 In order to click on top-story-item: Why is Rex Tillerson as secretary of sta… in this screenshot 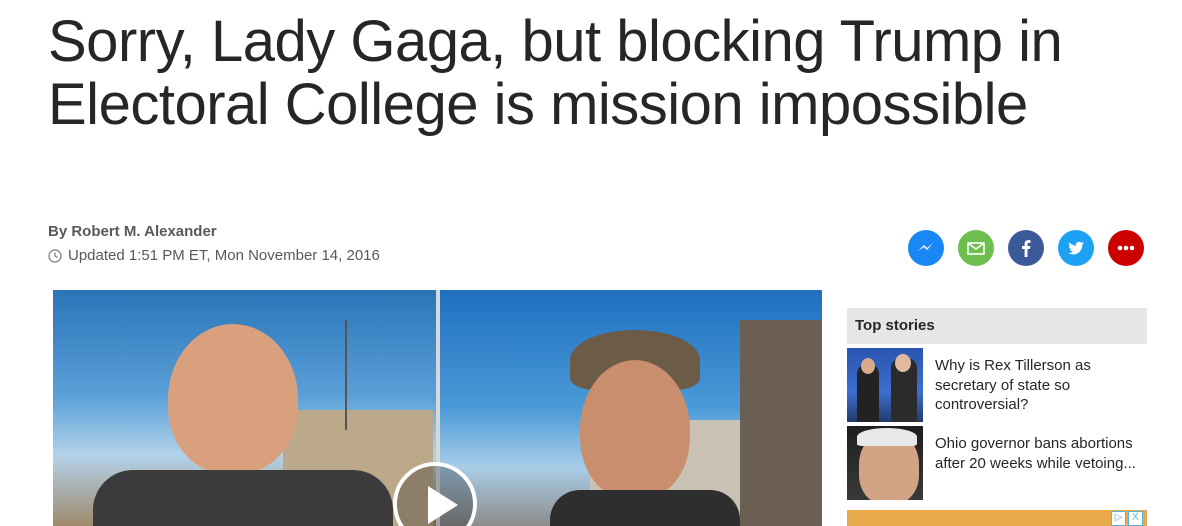, I will do `click(997, 385)`.